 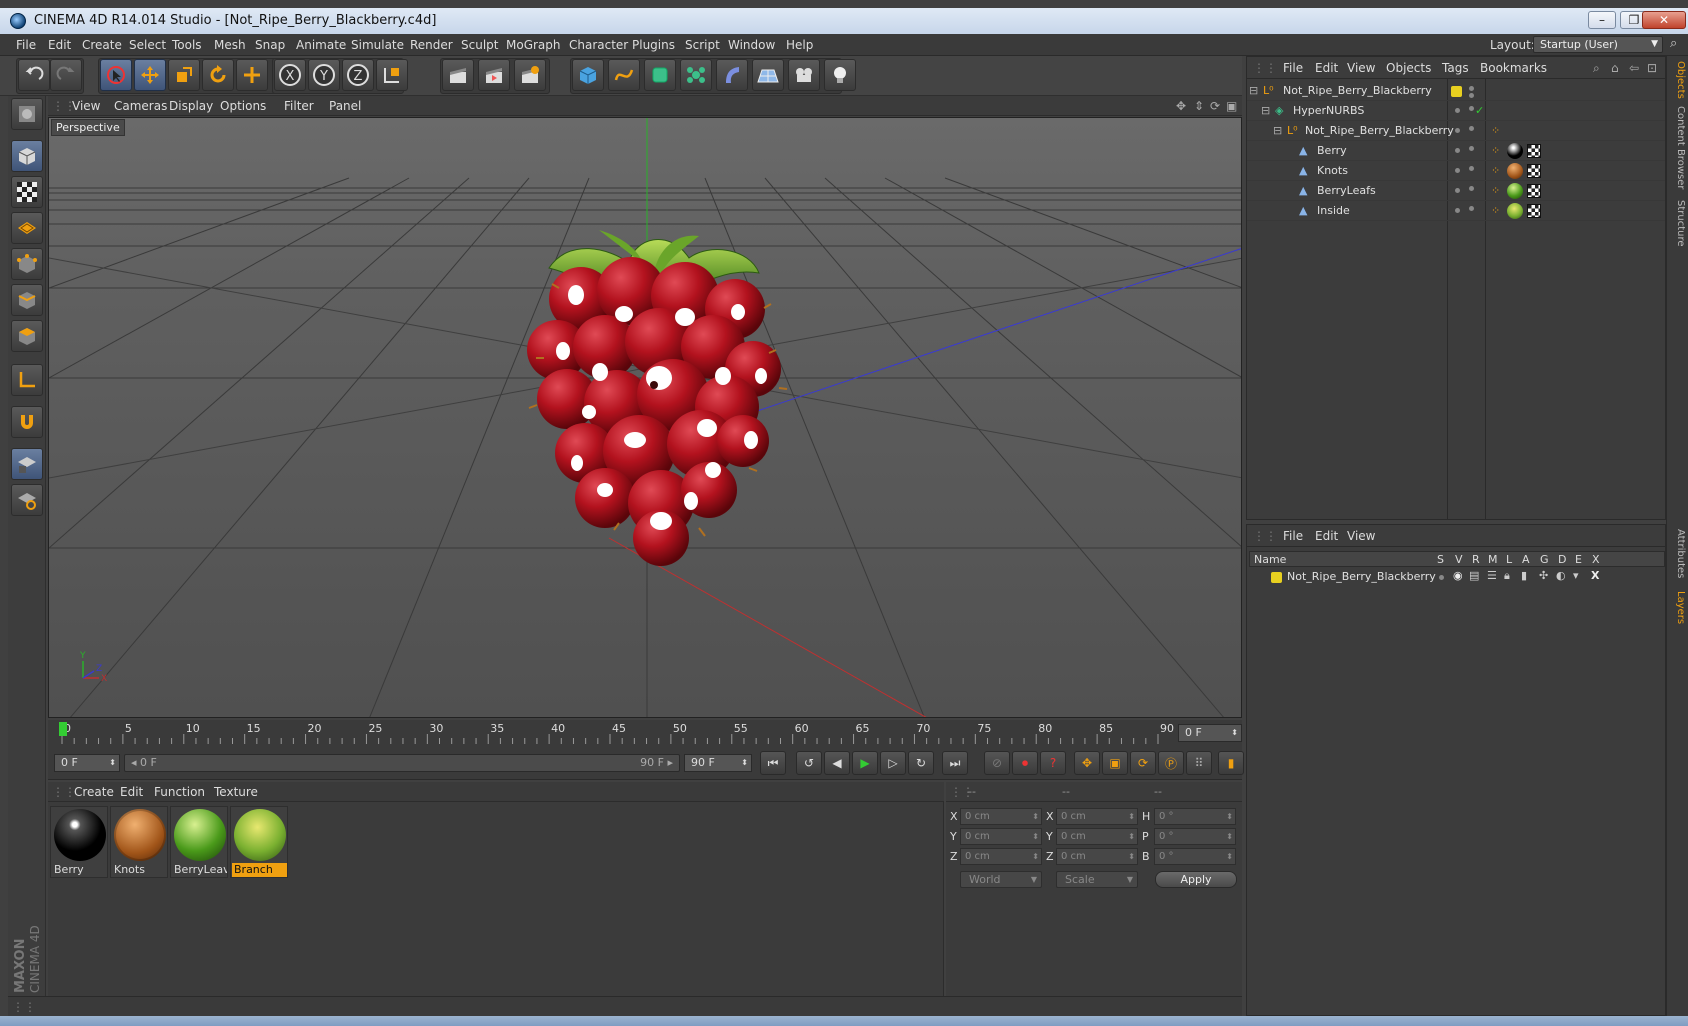 What do you see at coordinates (131, 792) in the screenshot?
I see `material-menu-edit: Edit` at bounding box center [131, 792].